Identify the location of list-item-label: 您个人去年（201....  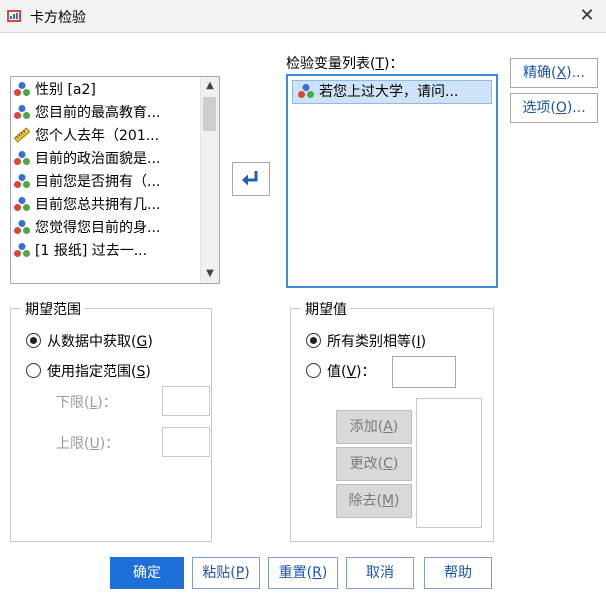
(97, 136).